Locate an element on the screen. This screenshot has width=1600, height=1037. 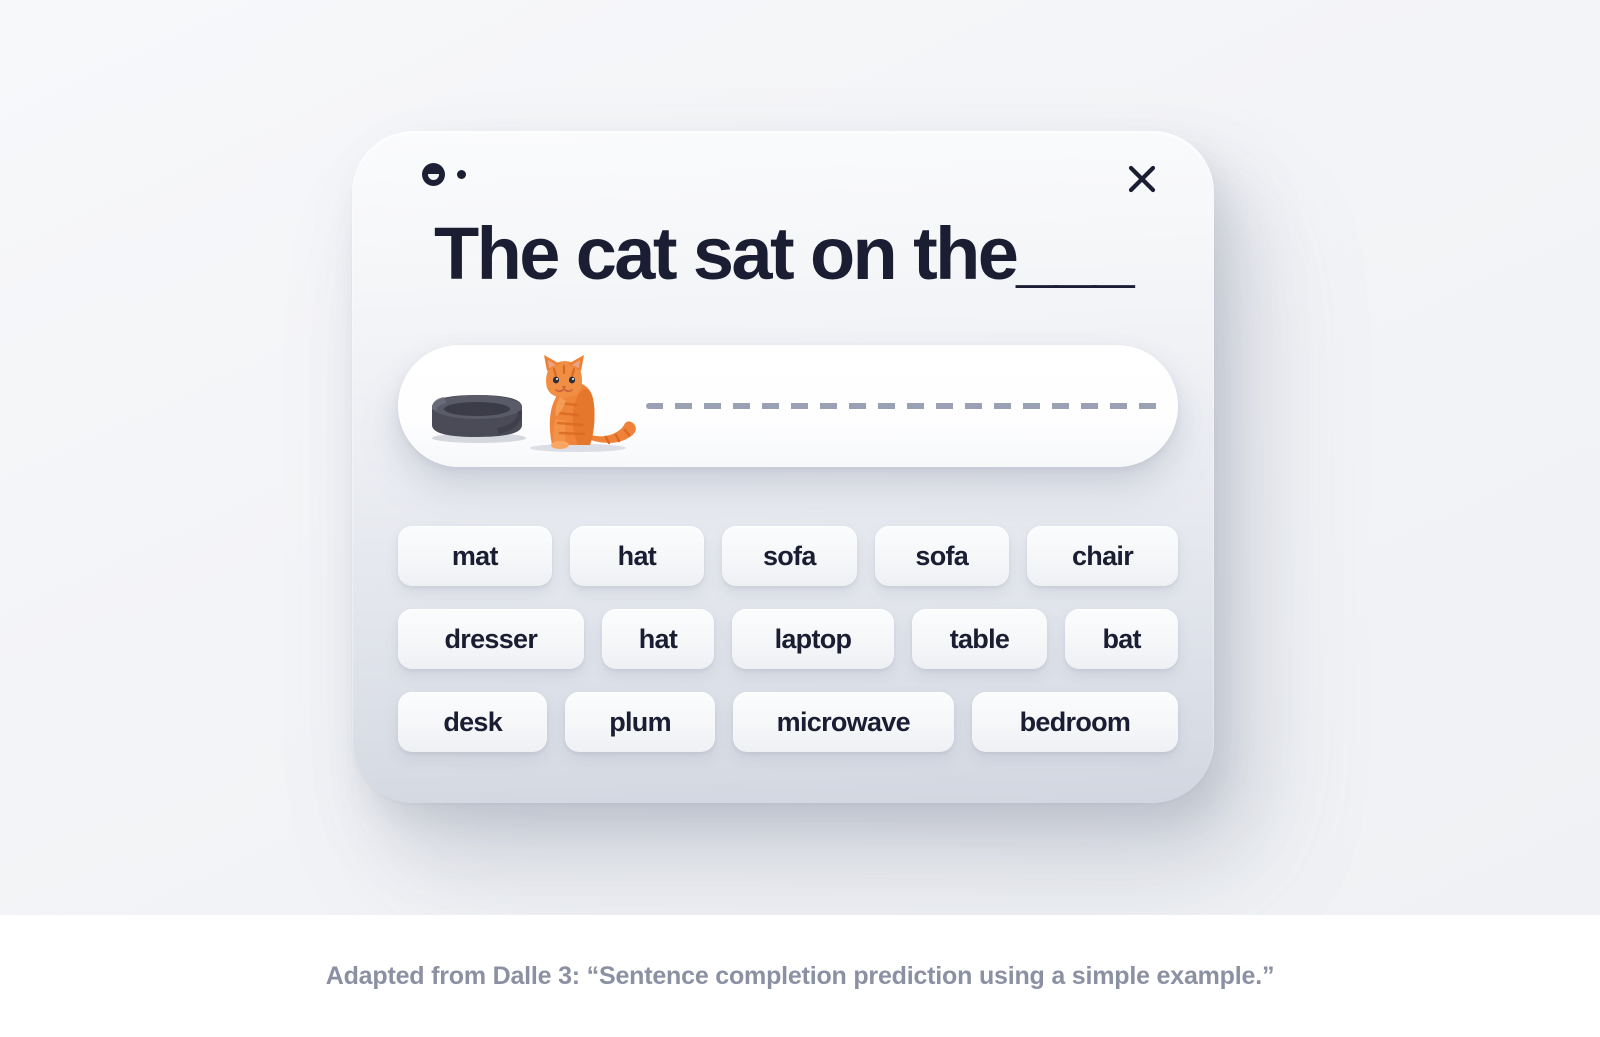
suggestion-row: desk plum microwave bedroom is located at coordinates (788, 722).